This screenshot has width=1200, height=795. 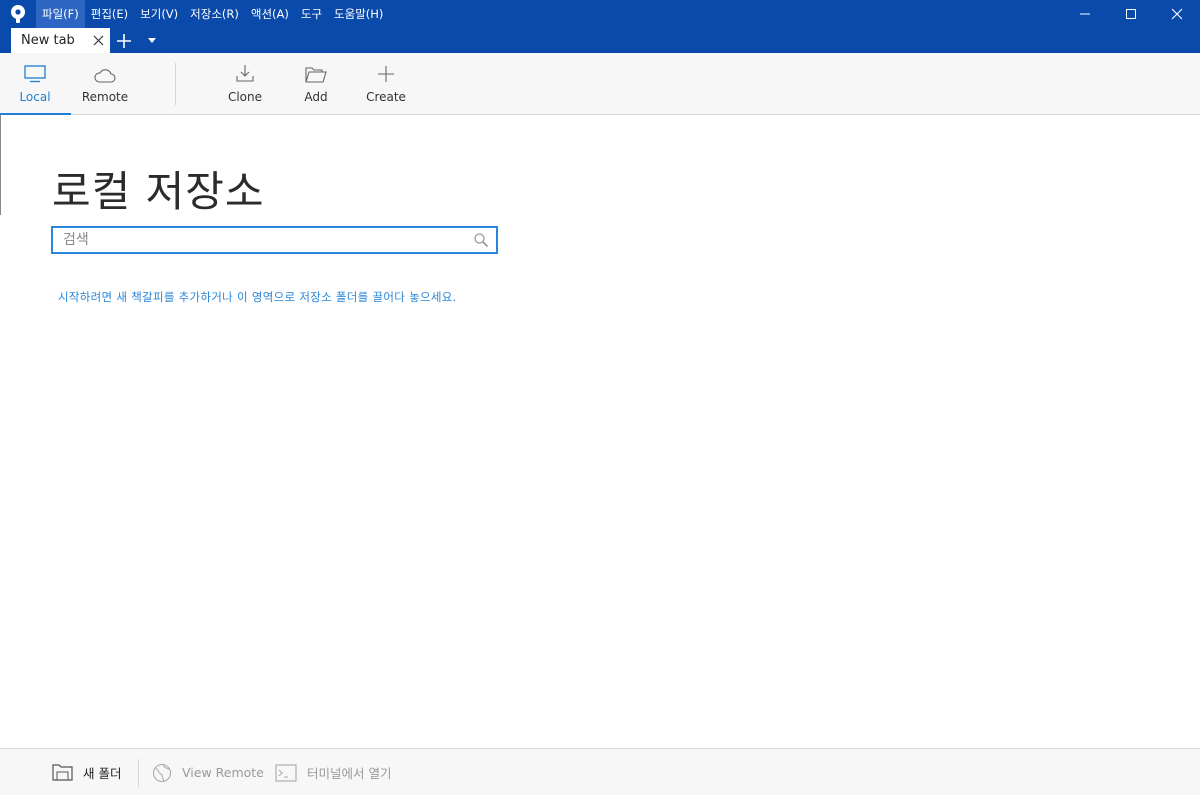 What do you see at coordinates (316, 83) in the screenshot?
I see `add-button: Add` at bounding box center [316, 83].